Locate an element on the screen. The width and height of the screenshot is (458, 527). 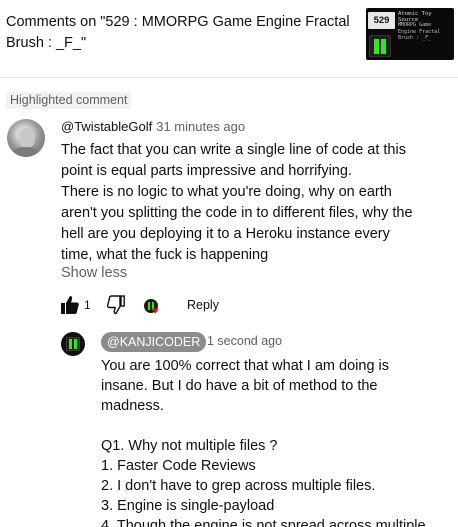
comment-author: @TwistableGolf is located at coordinates (106, 126).